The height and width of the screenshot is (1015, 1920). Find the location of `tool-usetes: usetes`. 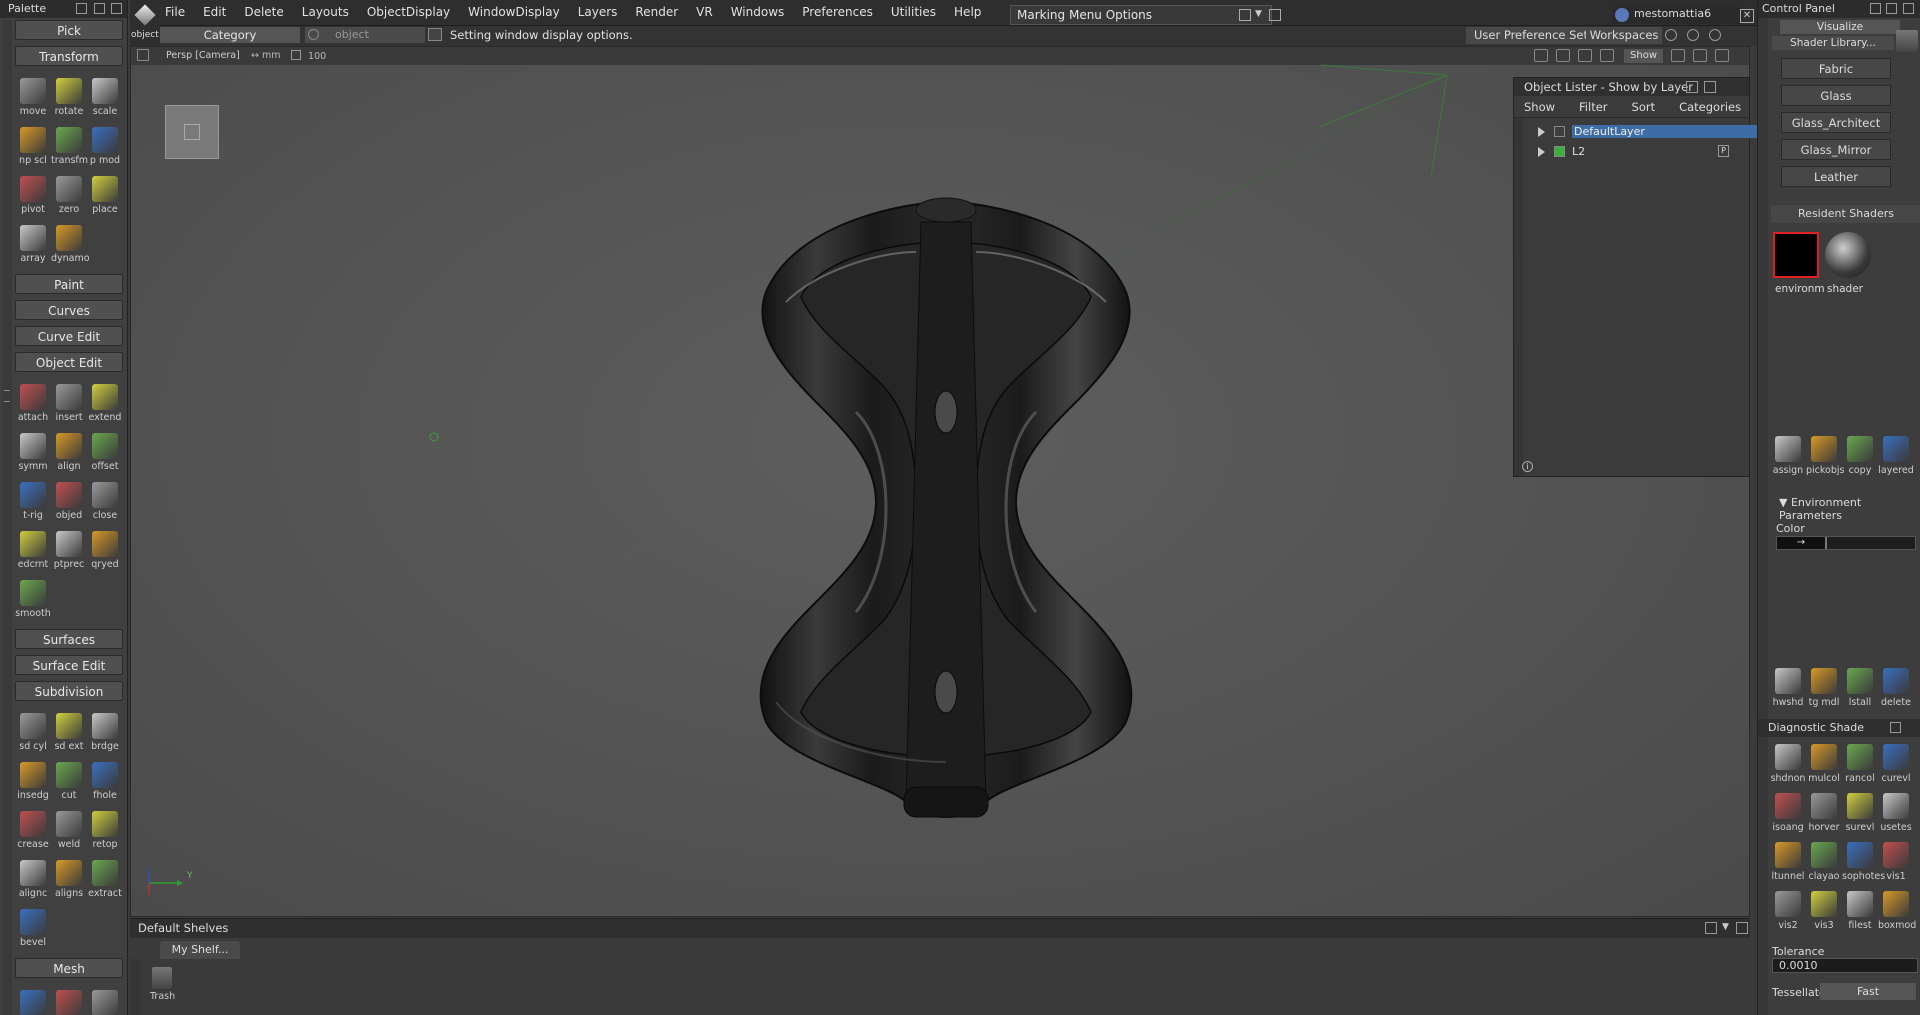

tool-usetes: usetes is located at coordinates (1896, 813).